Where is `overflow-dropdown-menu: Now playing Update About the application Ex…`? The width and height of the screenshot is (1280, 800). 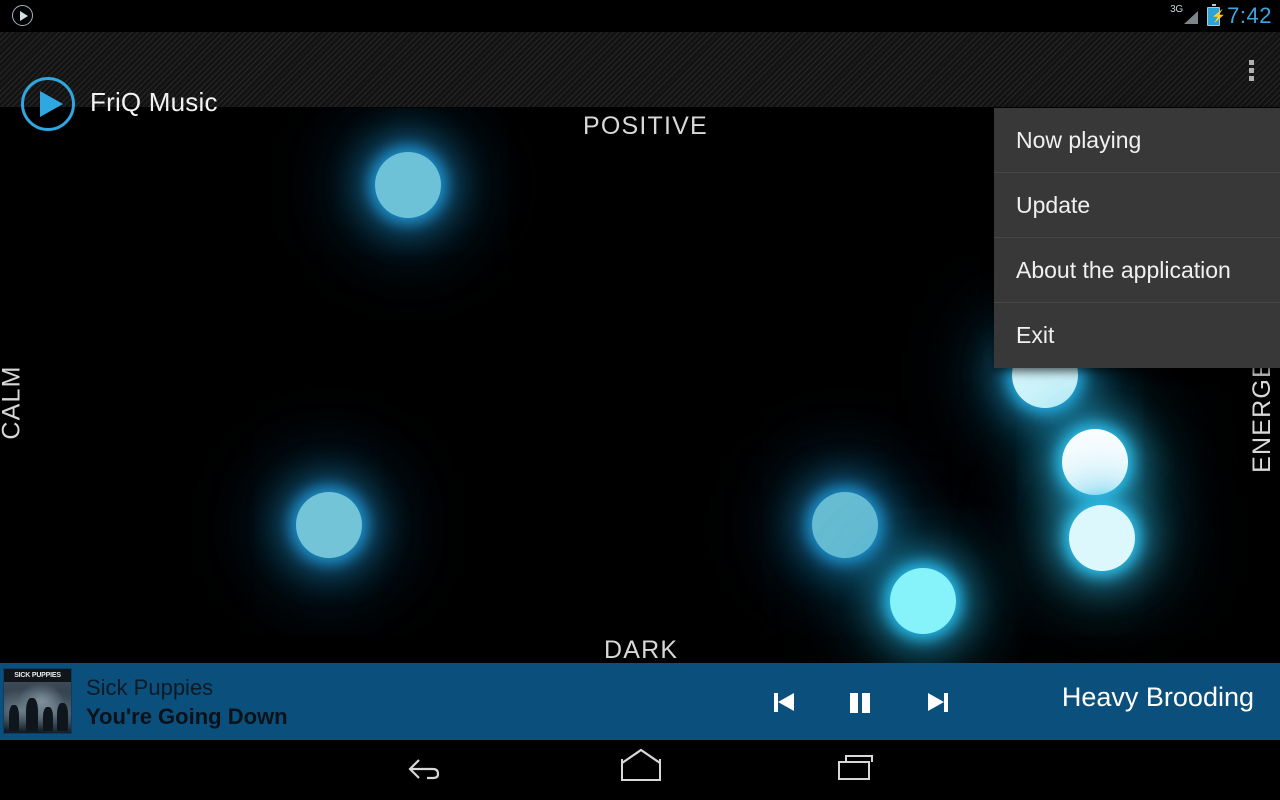
overflow-dropdown-menu: Now playing Update About the application Ex… is located at coordinates (1137, 238).